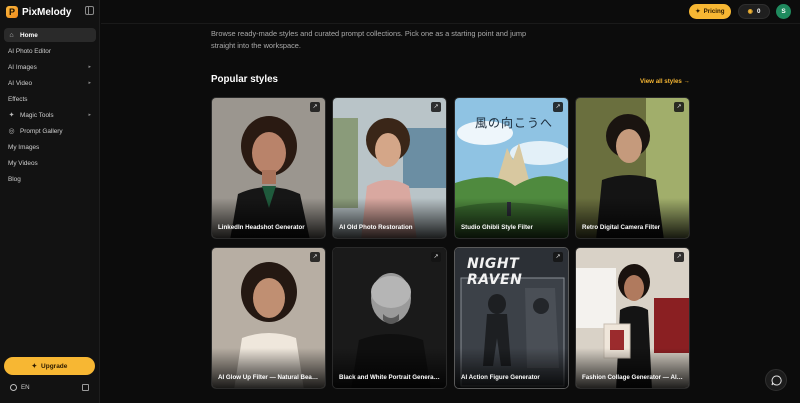  I want to click on sidebar-item-home: ⌂ Home, so click(50, 35).